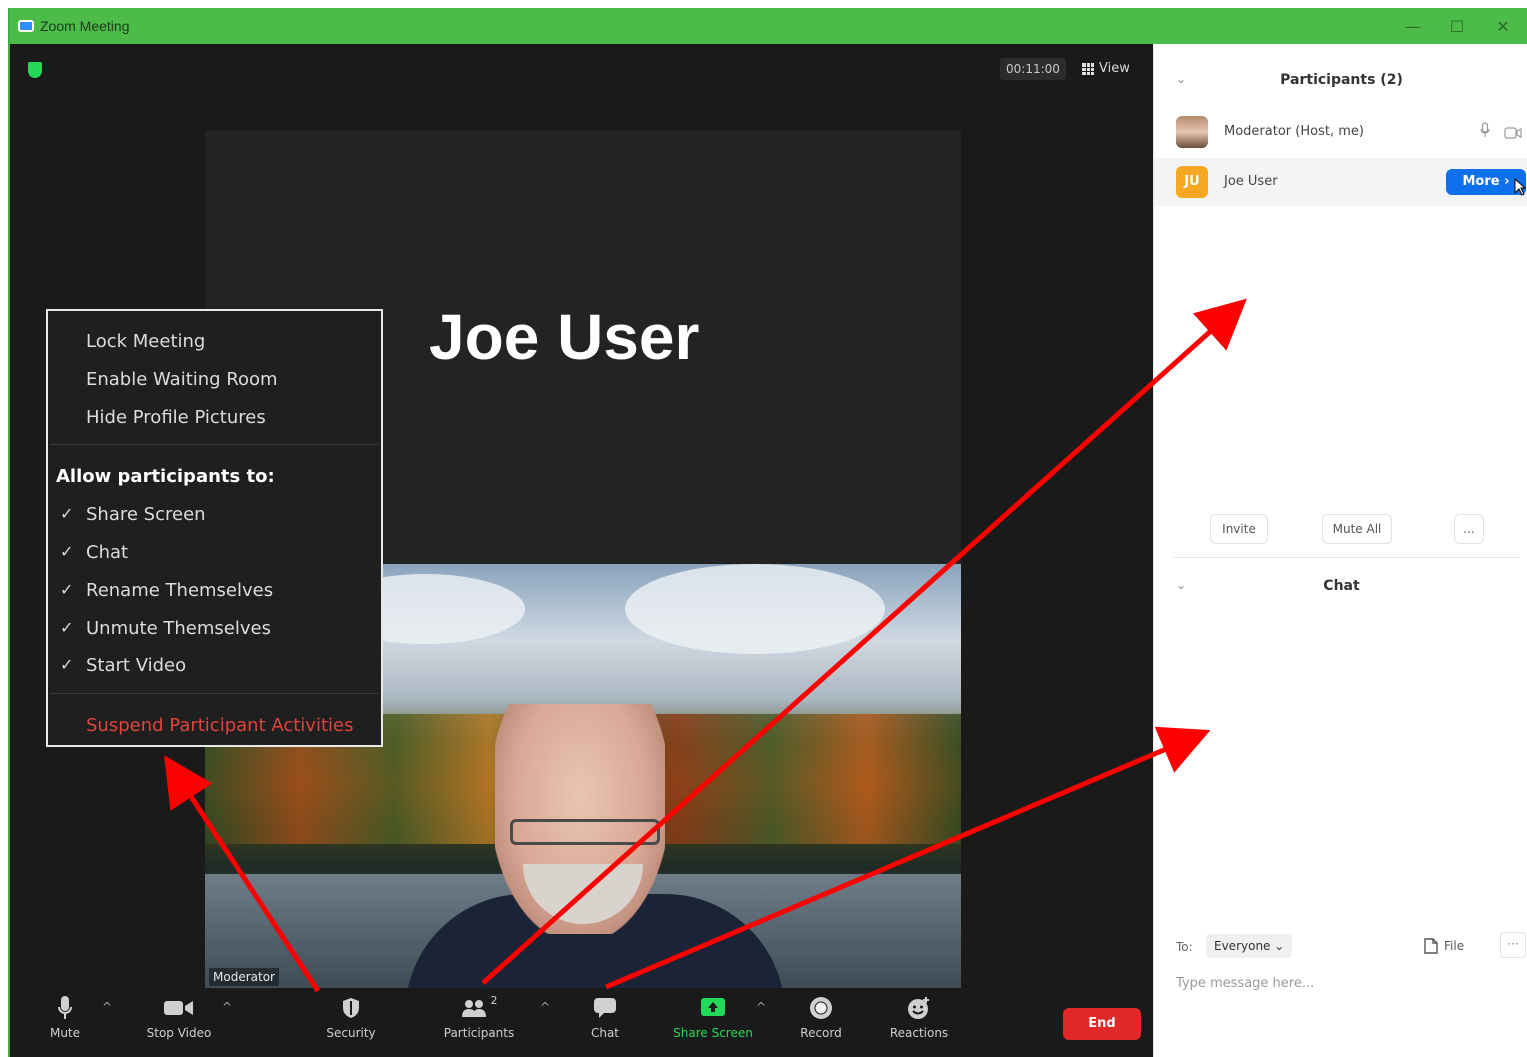  I want to click on mouse-cursor-icon, so click(1520, 187).